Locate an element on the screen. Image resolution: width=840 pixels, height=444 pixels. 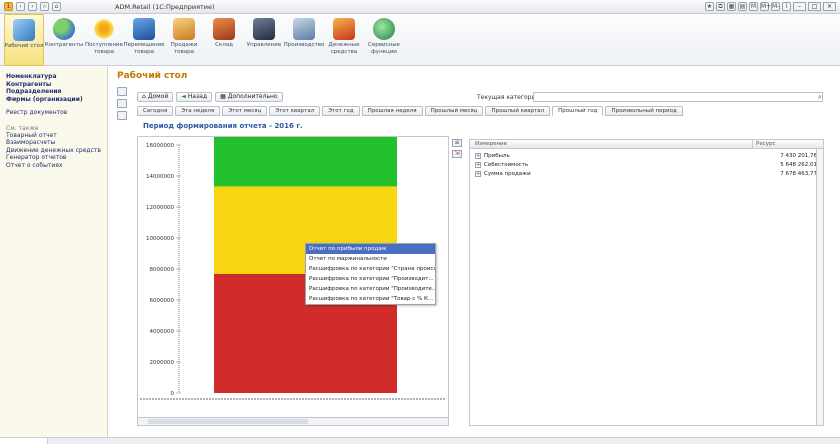
back-arrow-icon: ◄ is located at coordinates (183, 96).